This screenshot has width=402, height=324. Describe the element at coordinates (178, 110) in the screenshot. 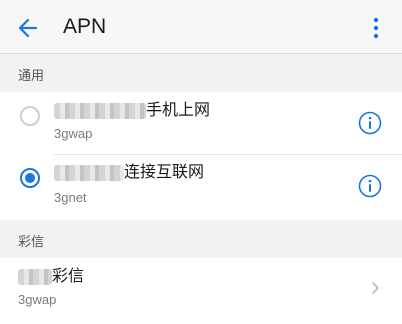

I see `apn-item-title: 手机上网` at that location.